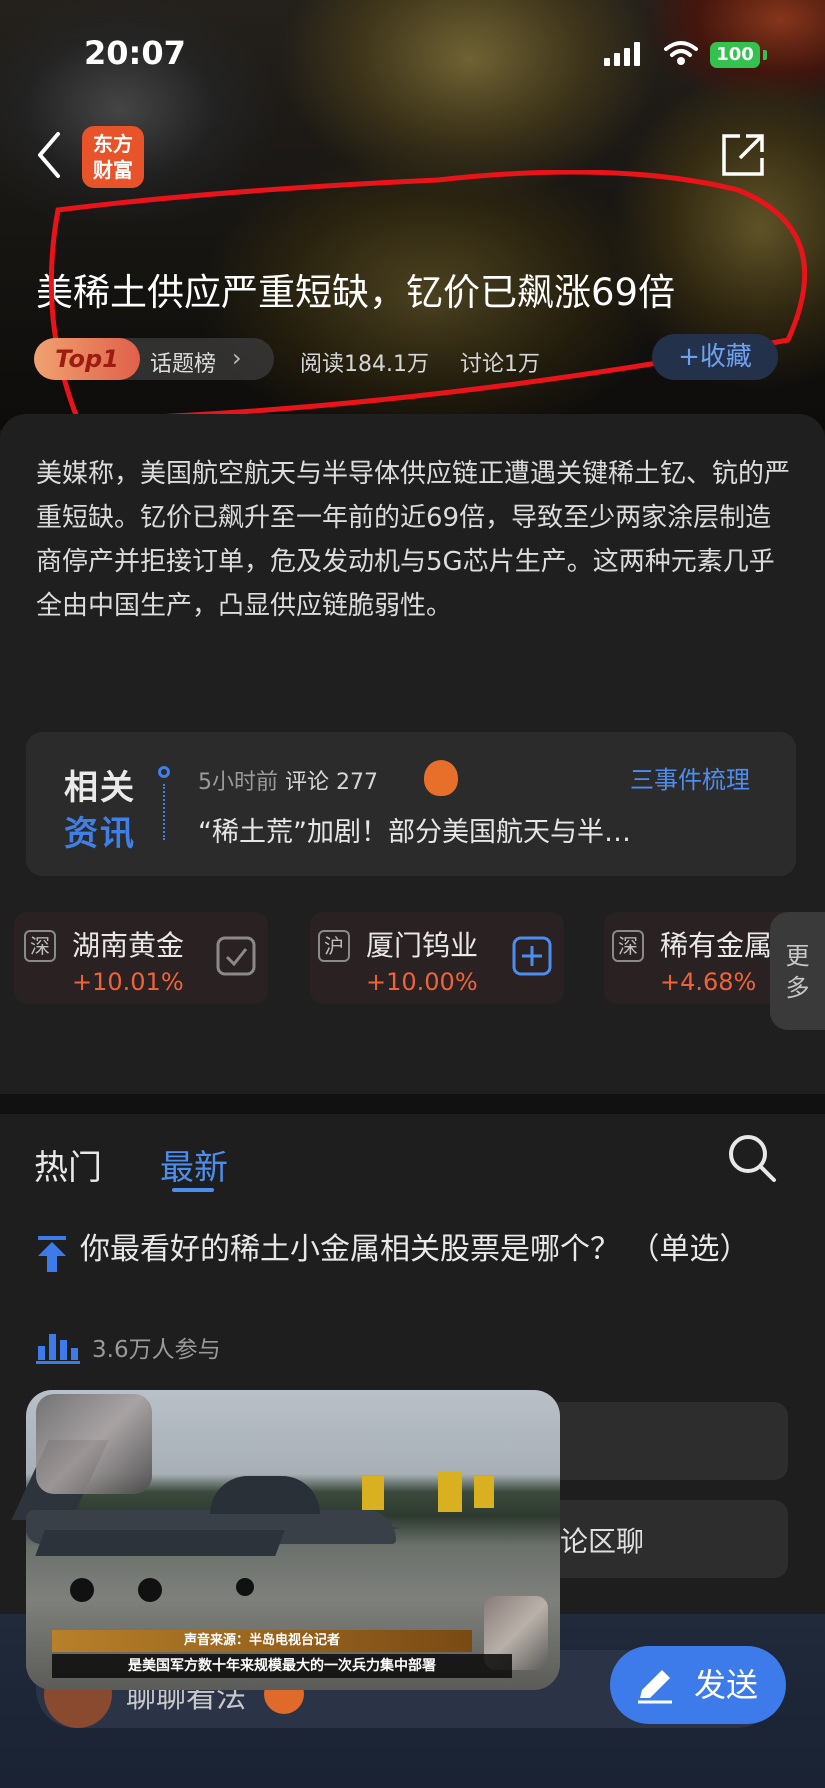 The image size is (825, 1788). Describe the element at coordinates (183, 364) in the screenshot. I see `ranking-label: 话题榜` at that location.